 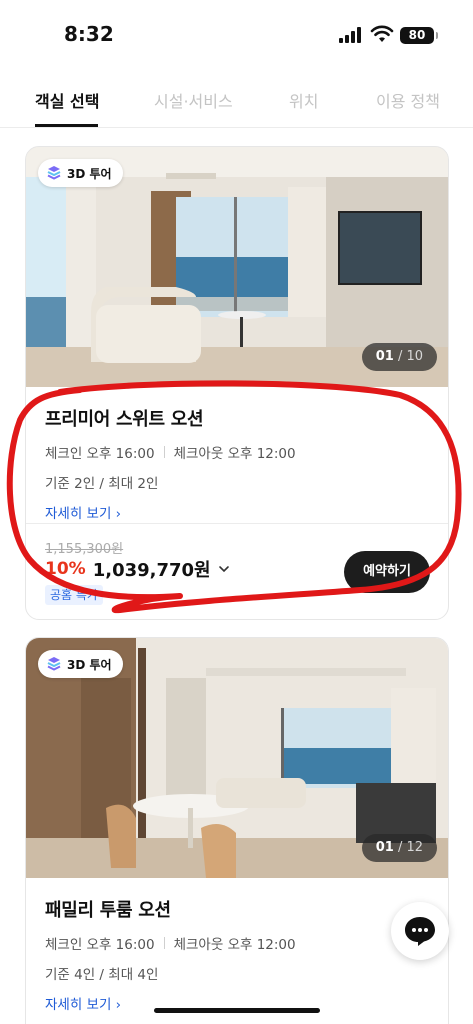 I want to click on price-row: 10% 1,039,770원, so click(x=137, y=569).